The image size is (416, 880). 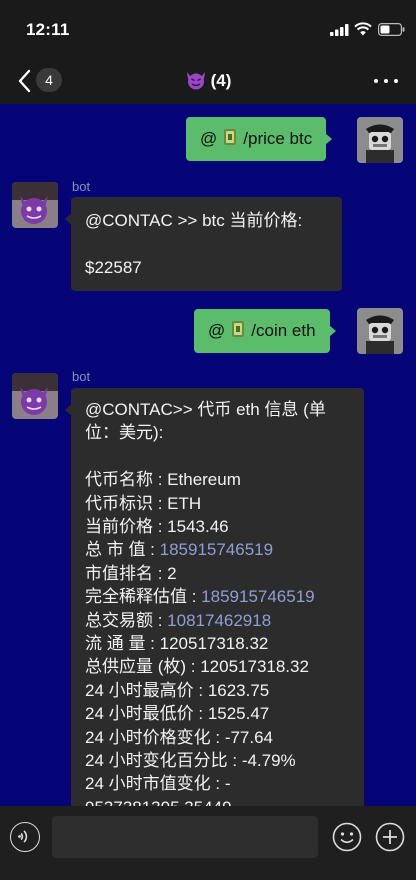 What do you see at coordinates (197, 667) in the screenshot?
I see `info-row-supply: 总供应量 (枚) : 120517318.32` at bounding box center [197, 667].